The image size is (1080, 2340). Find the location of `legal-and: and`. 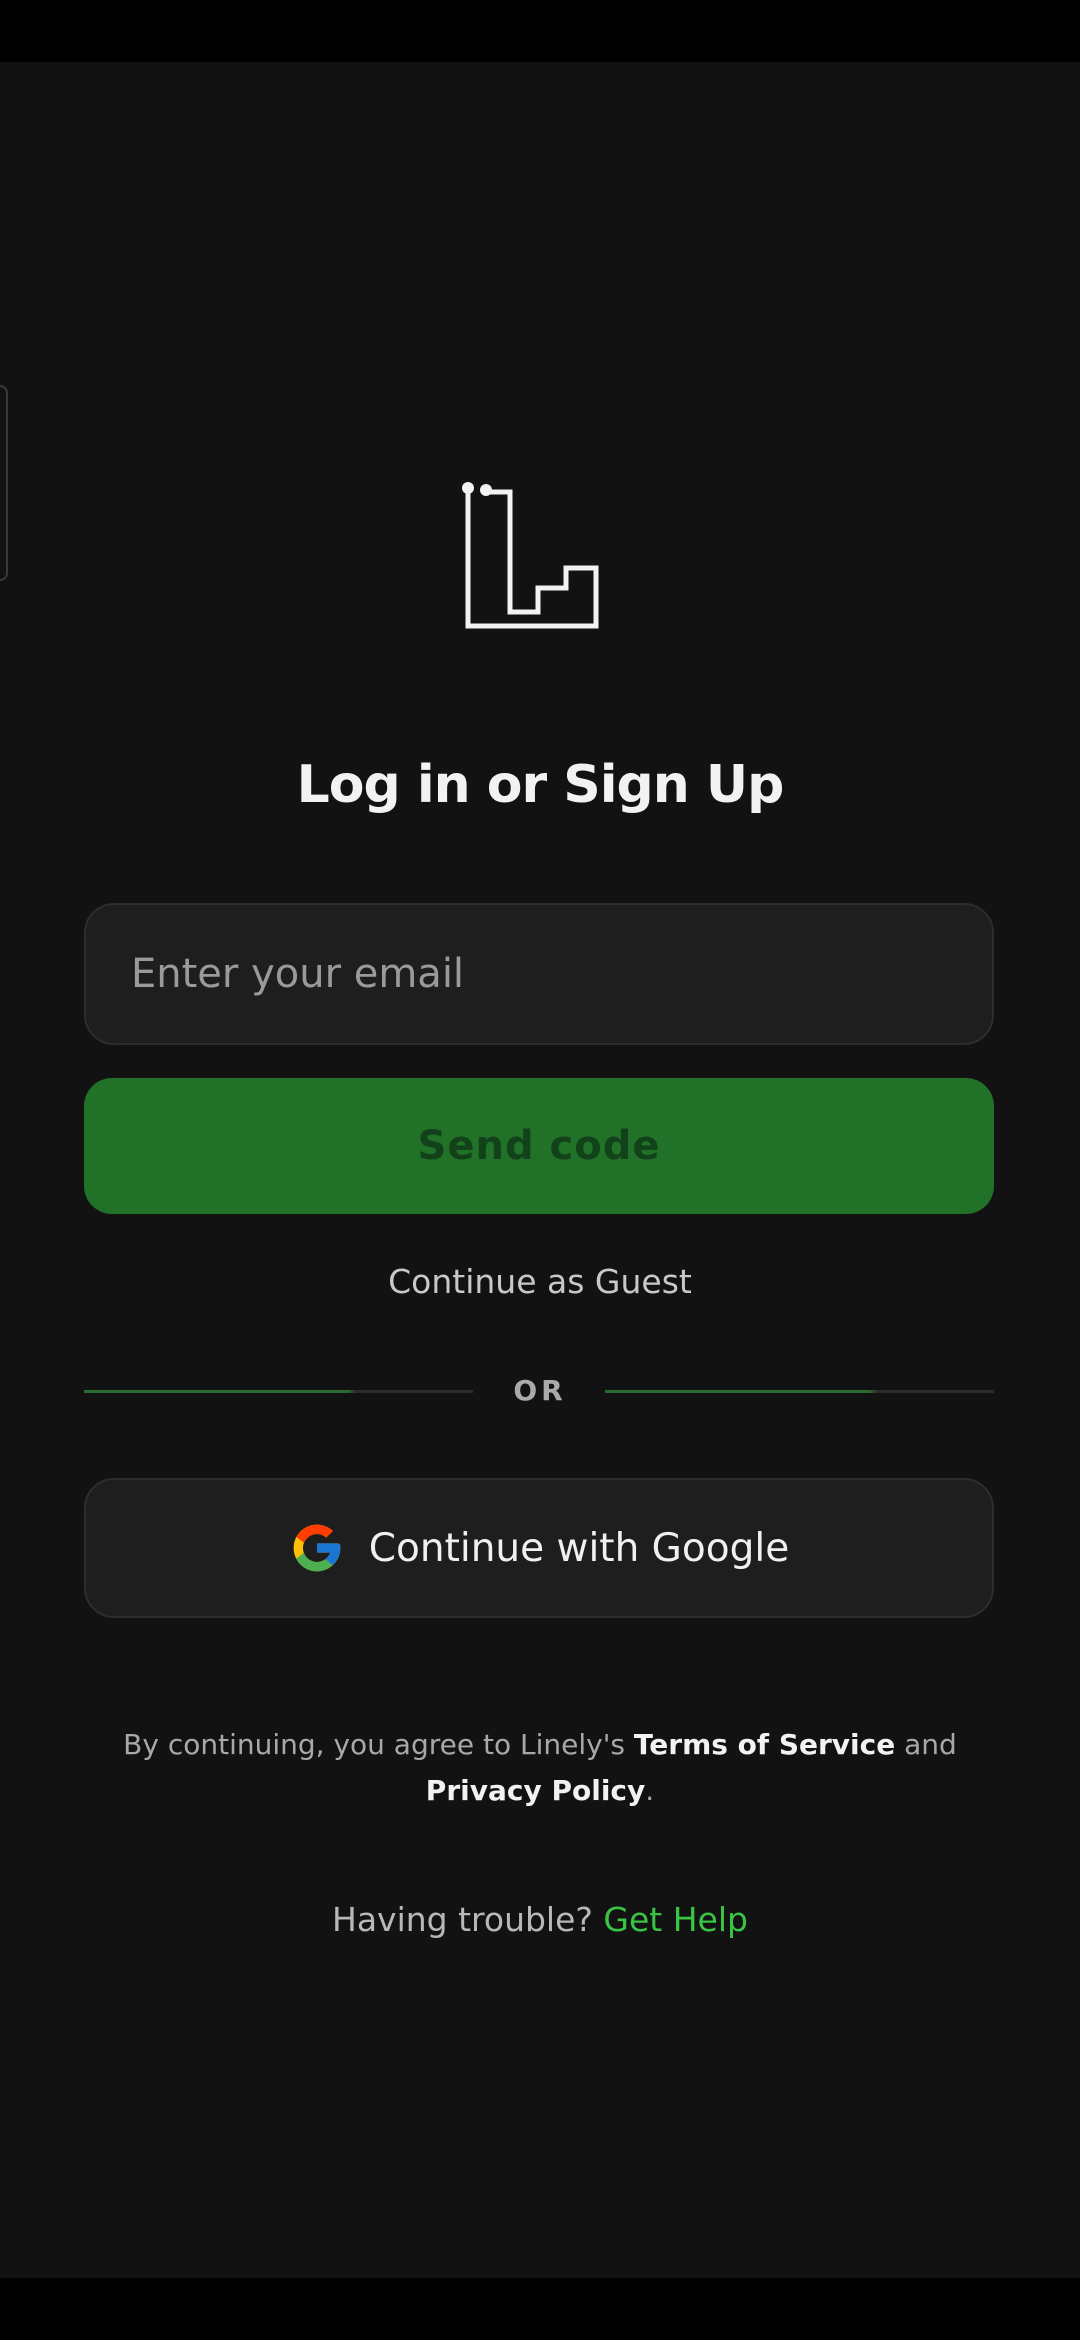

legal-and: and is located at coordinates (930, 1744).